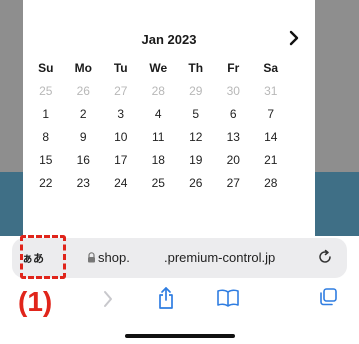 The image size is (359, 344). I want to click on calendar-day: 14, so click(271, 137).